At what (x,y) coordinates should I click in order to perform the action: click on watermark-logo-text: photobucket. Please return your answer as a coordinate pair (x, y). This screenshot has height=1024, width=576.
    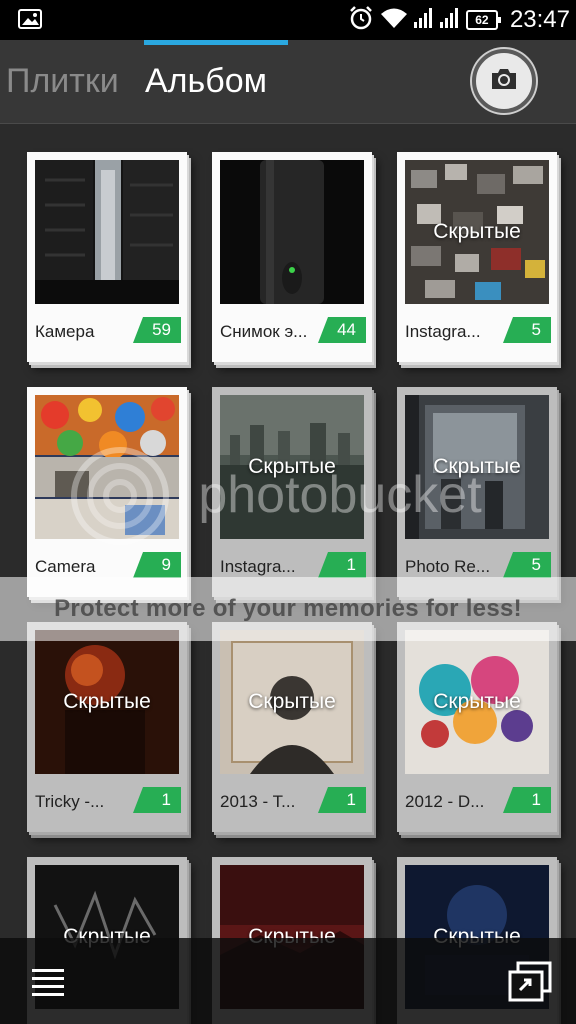
    Looking at the image, I should click on (340, 495).